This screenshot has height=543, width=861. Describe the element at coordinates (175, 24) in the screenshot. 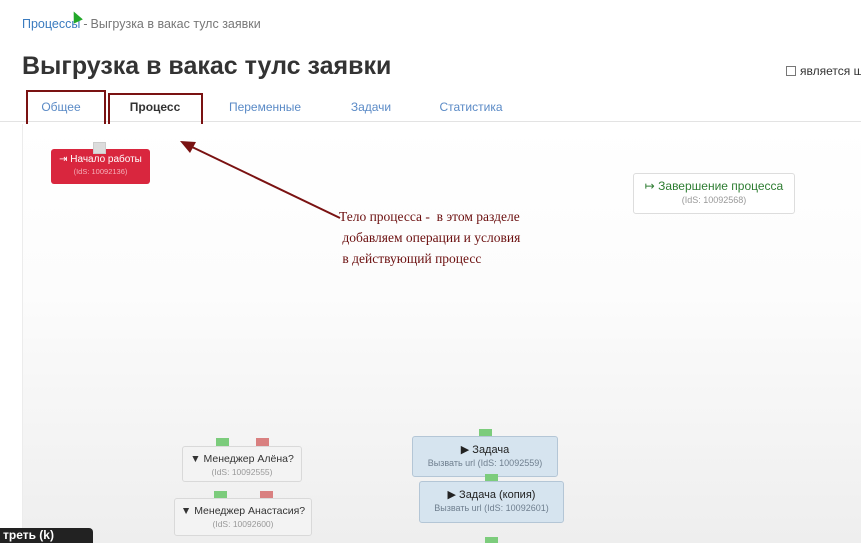

I see `breadcrumb-current: Выгрузка в вакас тулс заявки` at that location.